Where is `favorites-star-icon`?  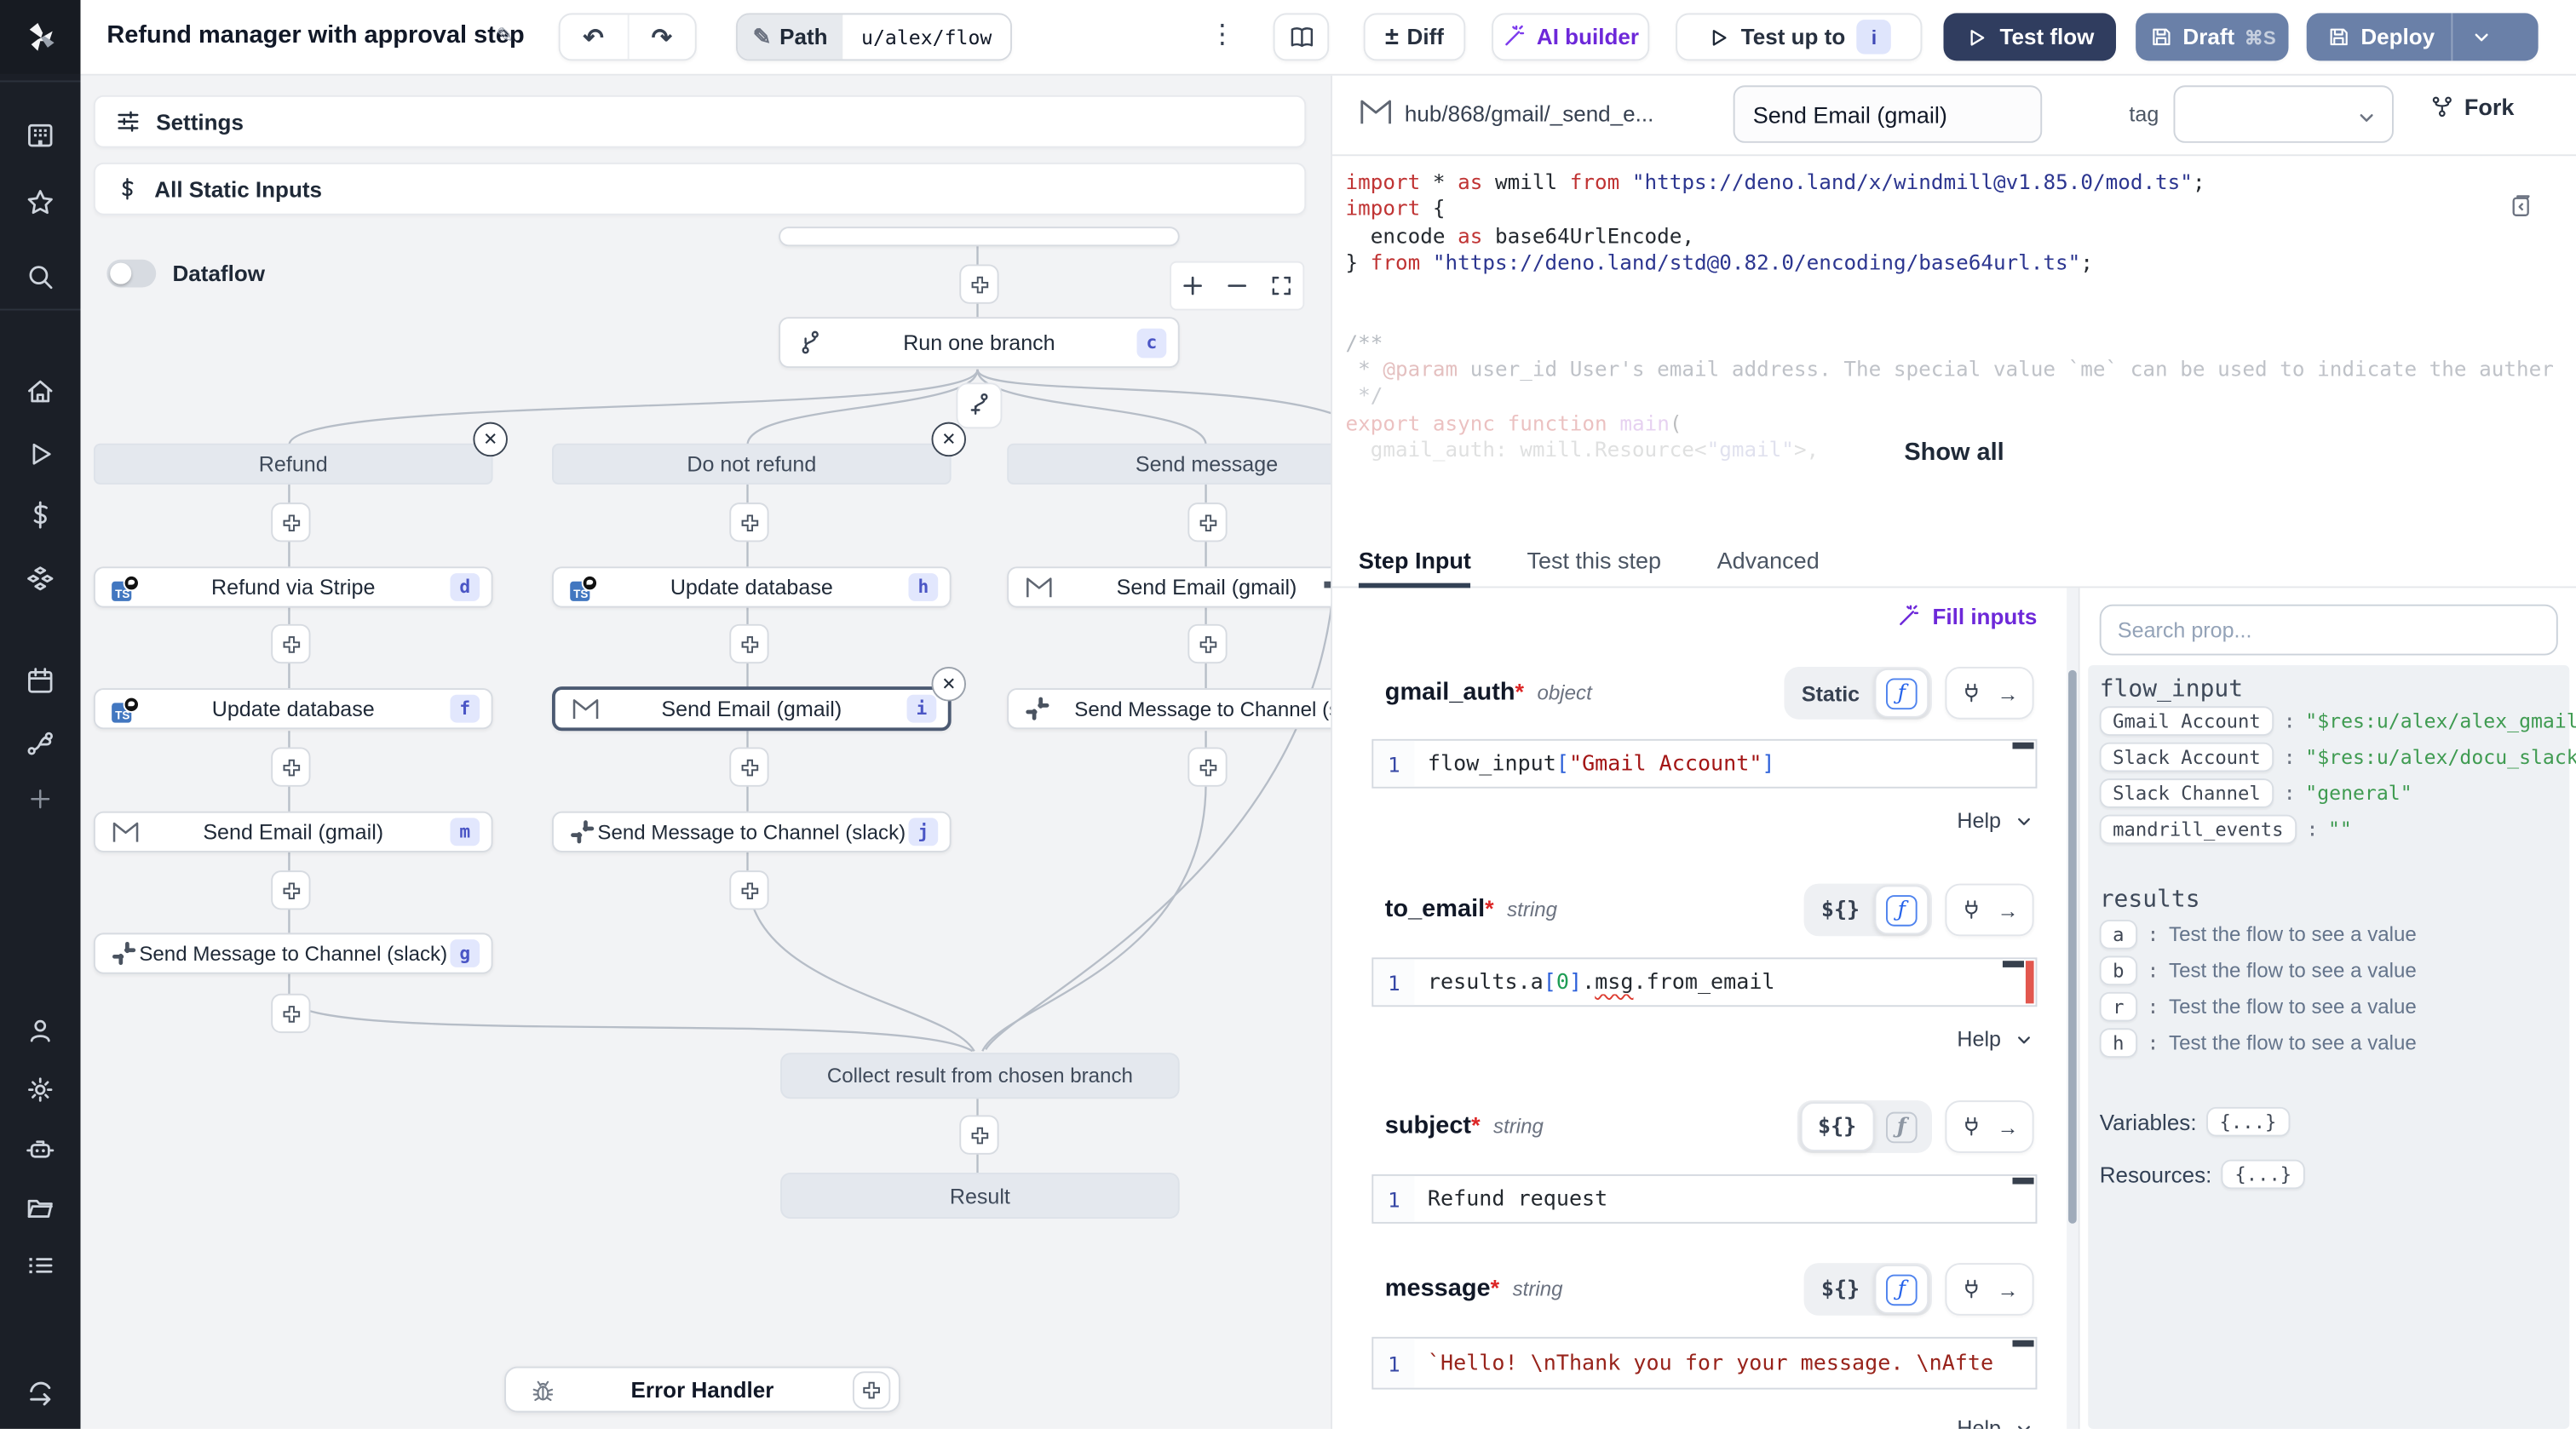 favorites-star-icon is located at coordinates (40, 202).